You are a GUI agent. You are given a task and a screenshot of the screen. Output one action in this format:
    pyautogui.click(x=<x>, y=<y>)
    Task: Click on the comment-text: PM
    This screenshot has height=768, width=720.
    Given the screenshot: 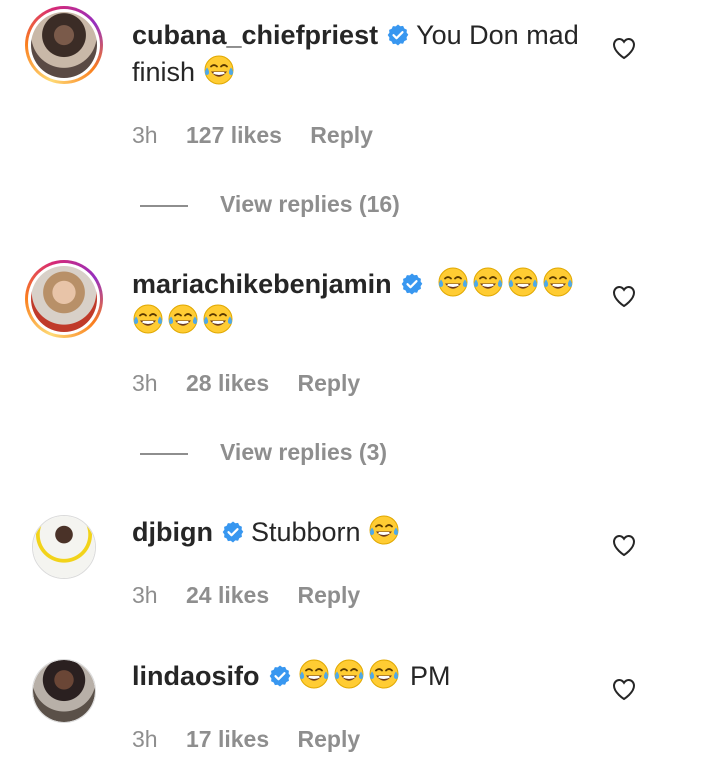 What is the action you would take?
    pyautogui.click(x=430, y=676)
    